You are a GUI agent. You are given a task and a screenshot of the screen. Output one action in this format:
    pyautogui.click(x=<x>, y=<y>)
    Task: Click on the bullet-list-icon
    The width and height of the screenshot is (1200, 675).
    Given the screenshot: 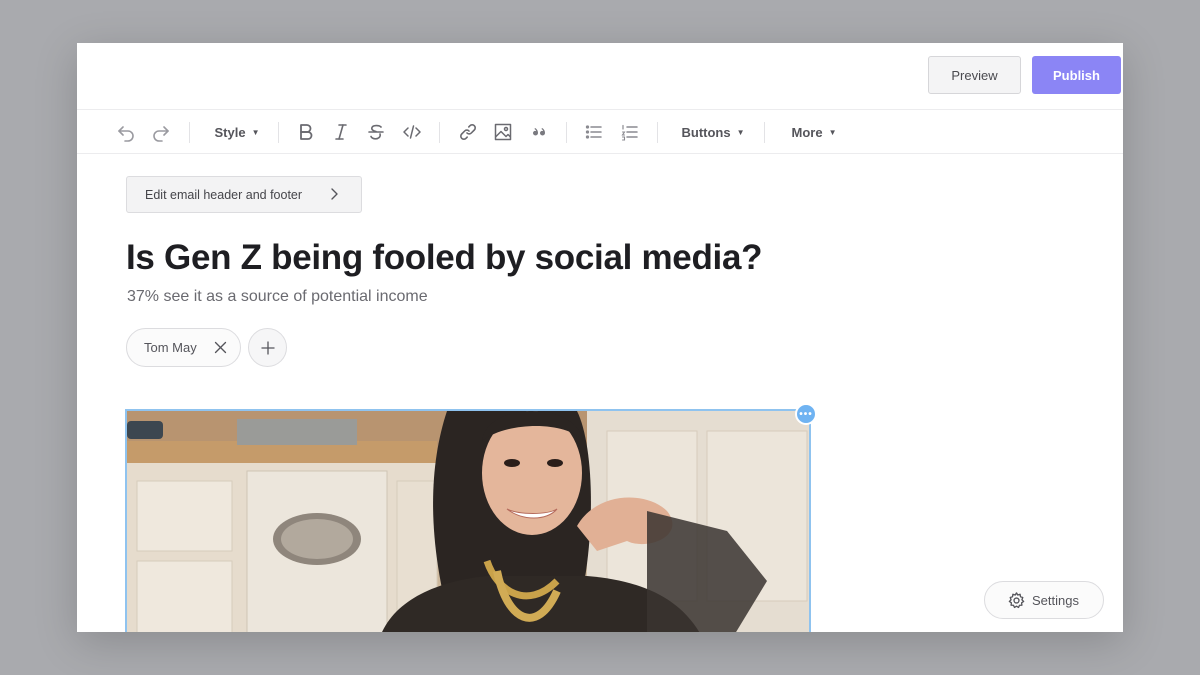 What is the action you would take?
    pyautogui.click(x=594, y=132)
    